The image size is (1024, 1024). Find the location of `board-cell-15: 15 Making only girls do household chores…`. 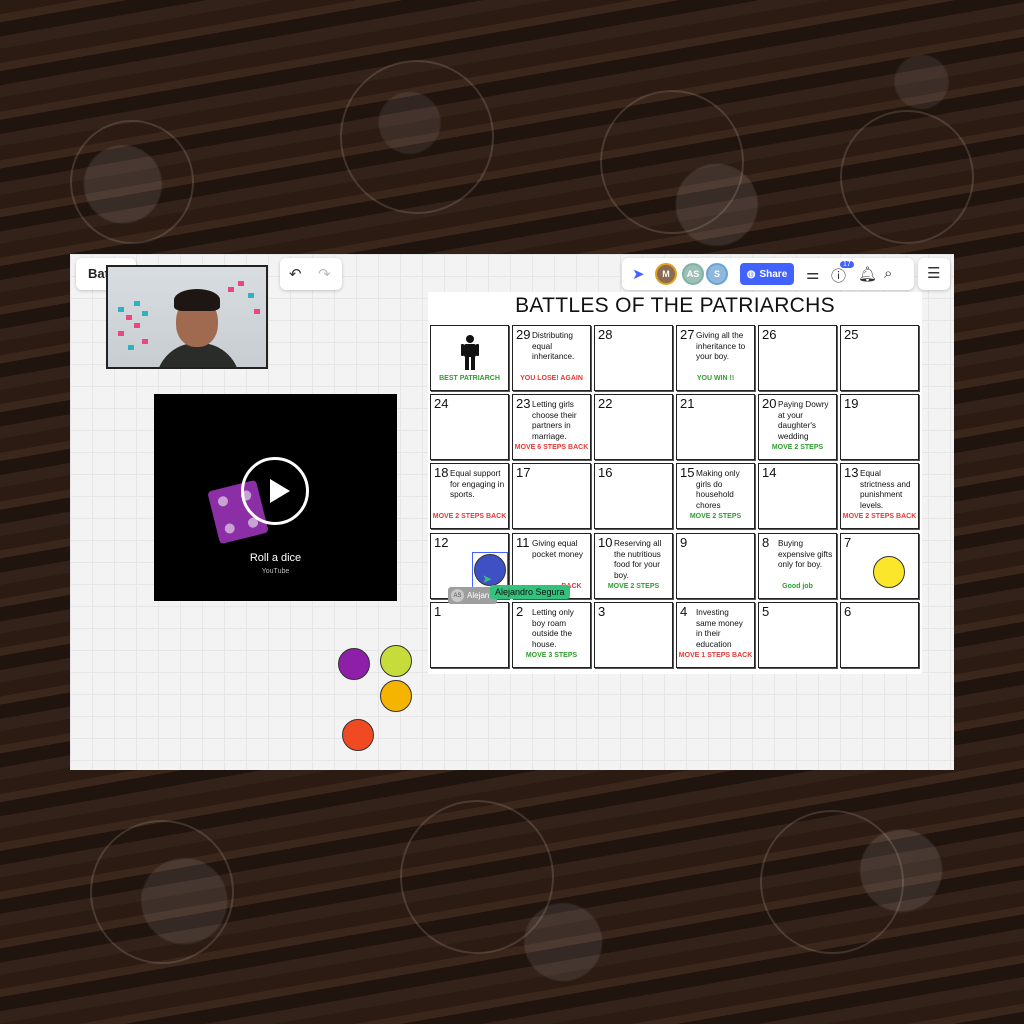

board-cell-15: 15 Making only girls do household chores… is located at coordinates (715, 496).